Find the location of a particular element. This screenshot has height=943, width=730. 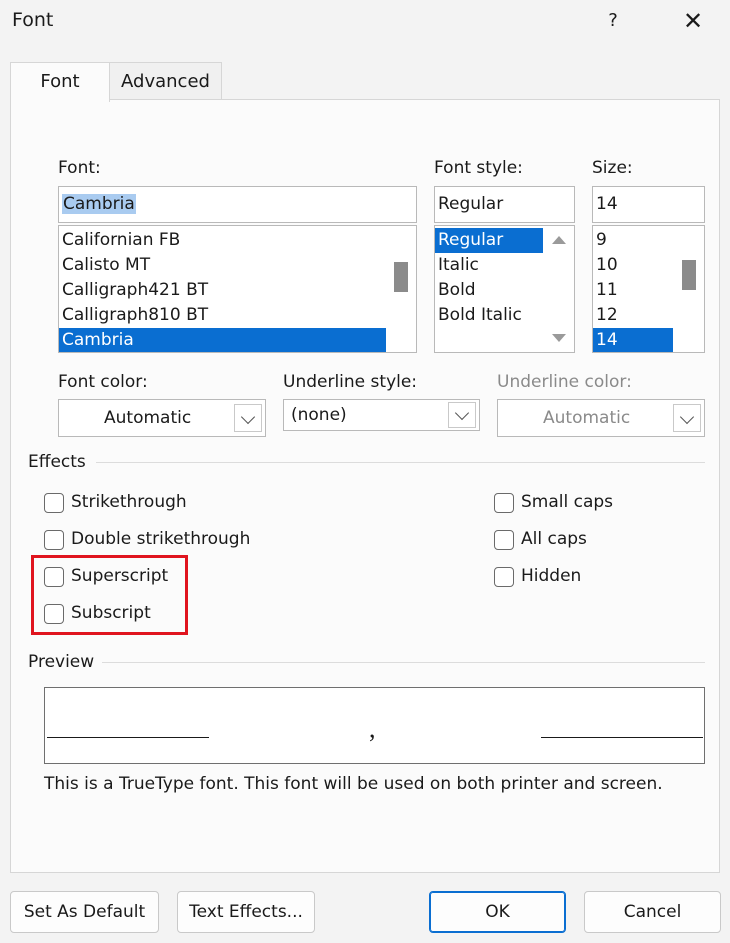

cancel-button: Cancel is located at coordinates (652, 912).